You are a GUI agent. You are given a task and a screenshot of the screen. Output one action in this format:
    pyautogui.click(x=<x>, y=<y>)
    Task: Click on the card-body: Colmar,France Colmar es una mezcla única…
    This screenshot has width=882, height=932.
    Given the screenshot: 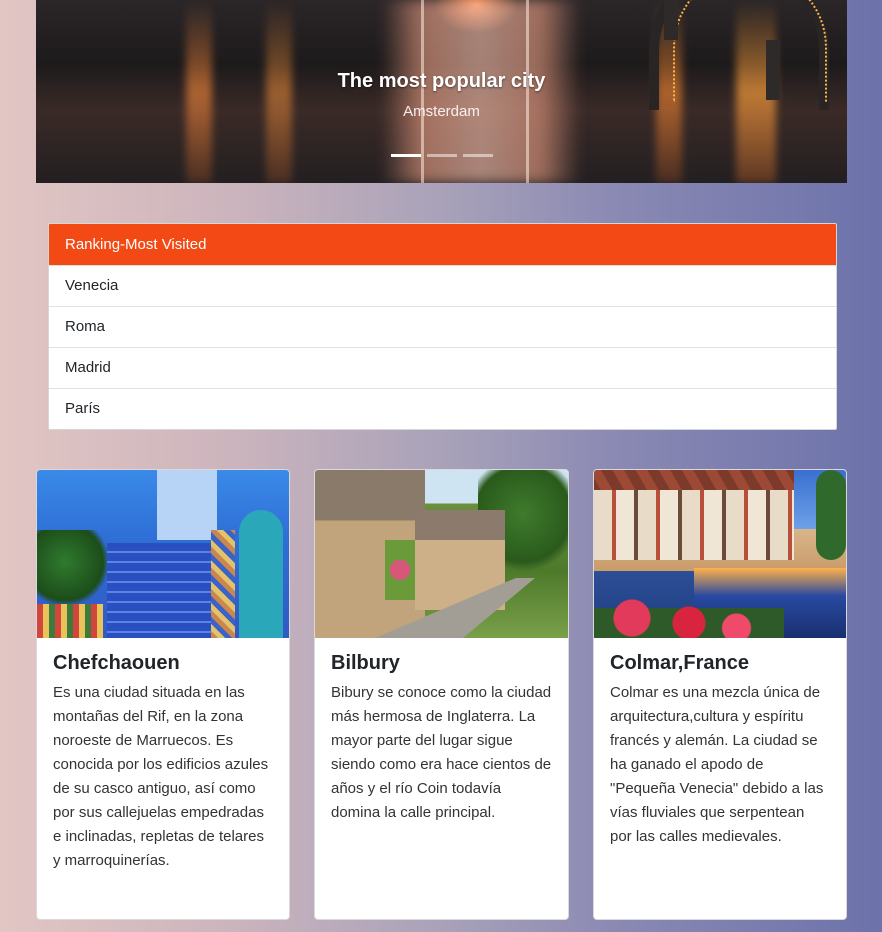 What is the action you would take?
    pyautogui.click(x=720, y=743)
    